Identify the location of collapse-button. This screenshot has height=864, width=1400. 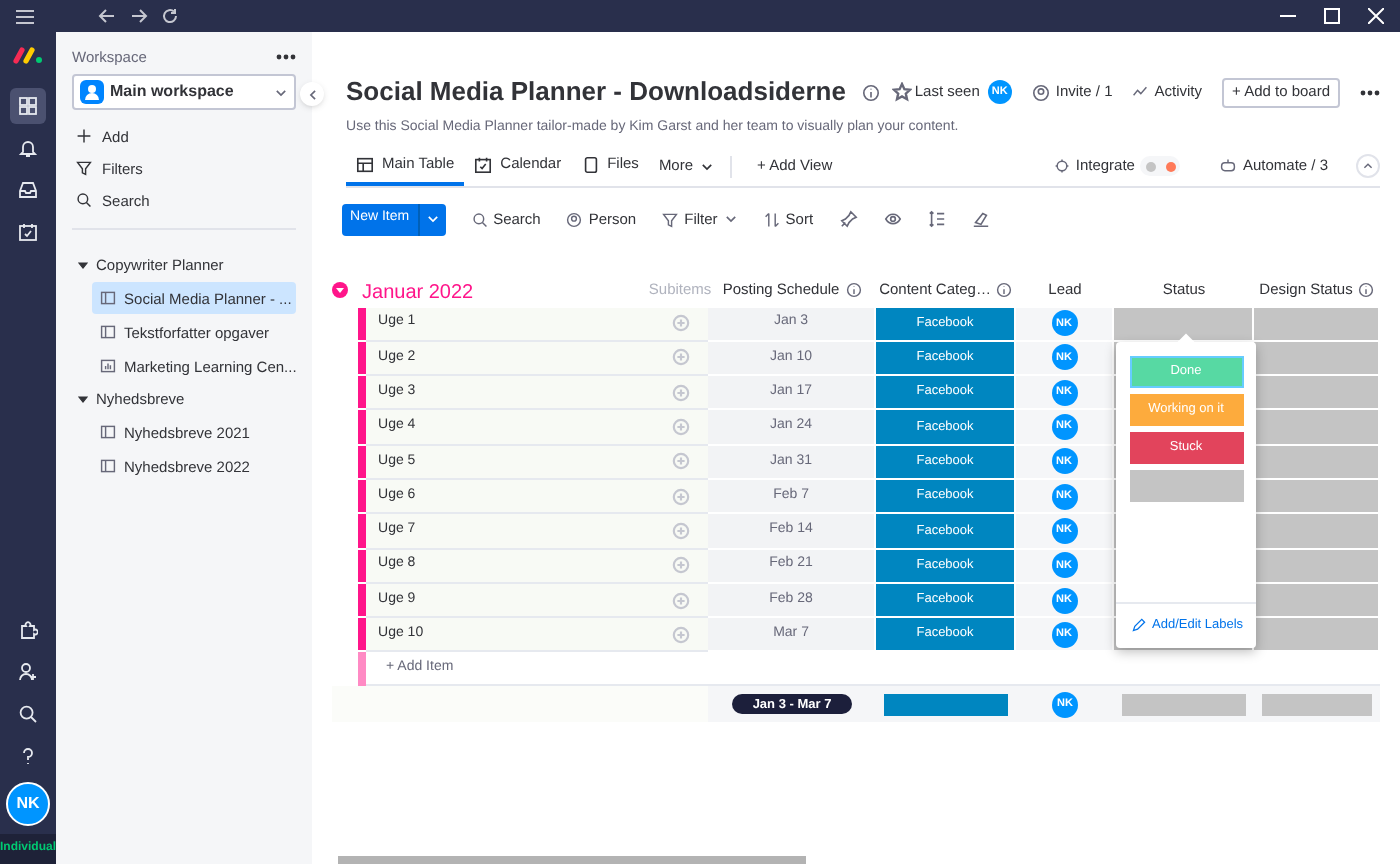
(312, 94).